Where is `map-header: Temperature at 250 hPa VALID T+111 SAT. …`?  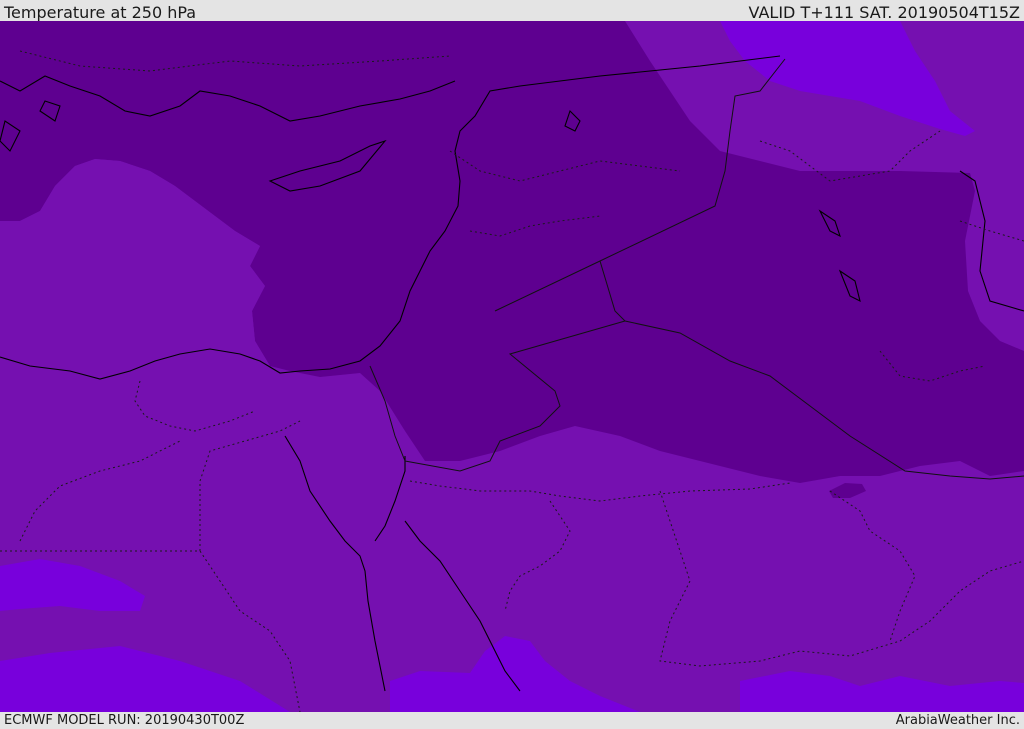
map-header: Temperature at 250 hPa VALID T+111 SAT. … is located at coordinates (512, 11).